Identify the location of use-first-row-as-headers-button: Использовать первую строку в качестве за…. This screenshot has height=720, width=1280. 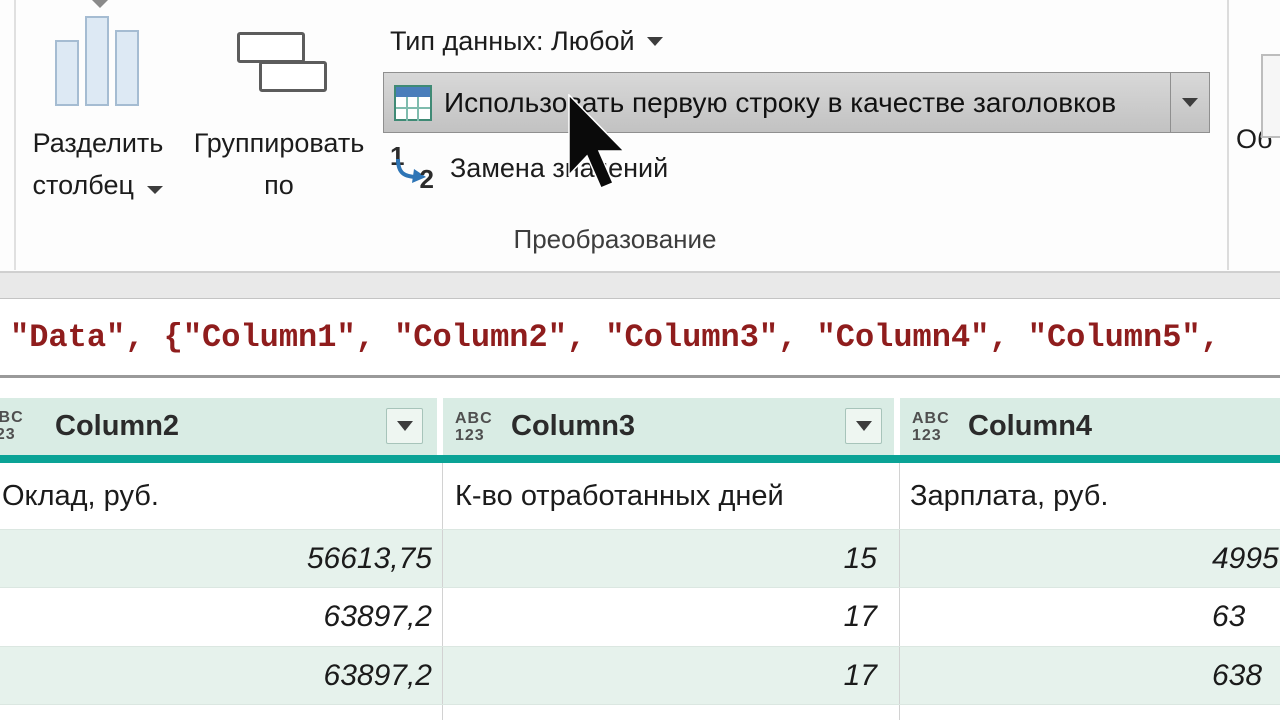
(796, 102).